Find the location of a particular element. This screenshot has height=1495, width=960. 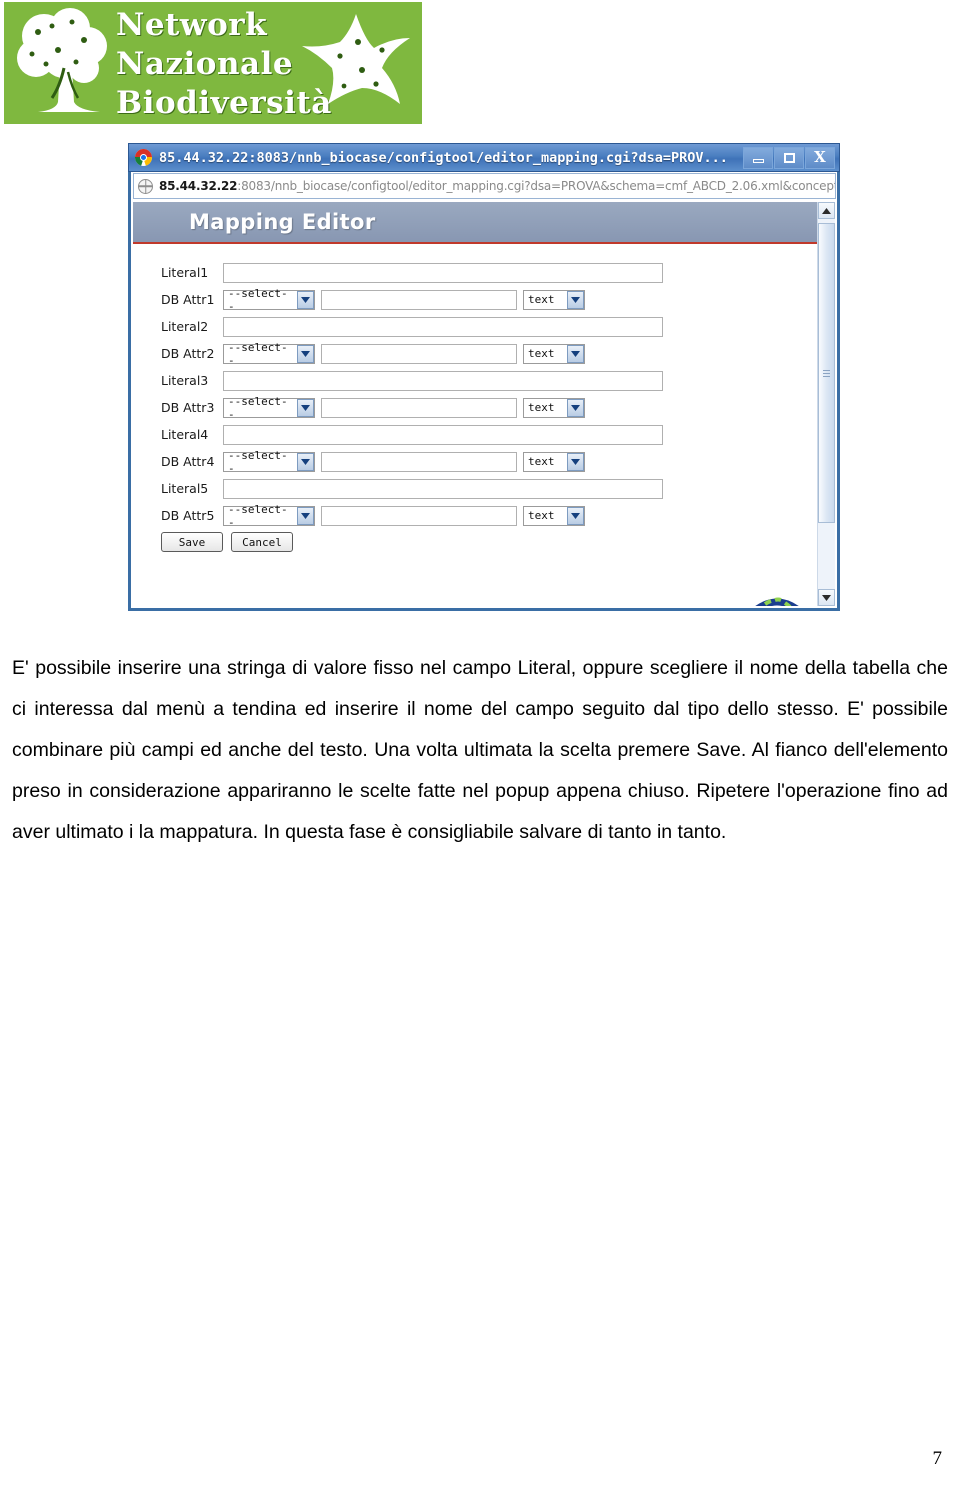

cancel-button: Cancel is located at coordinates (262, 542).